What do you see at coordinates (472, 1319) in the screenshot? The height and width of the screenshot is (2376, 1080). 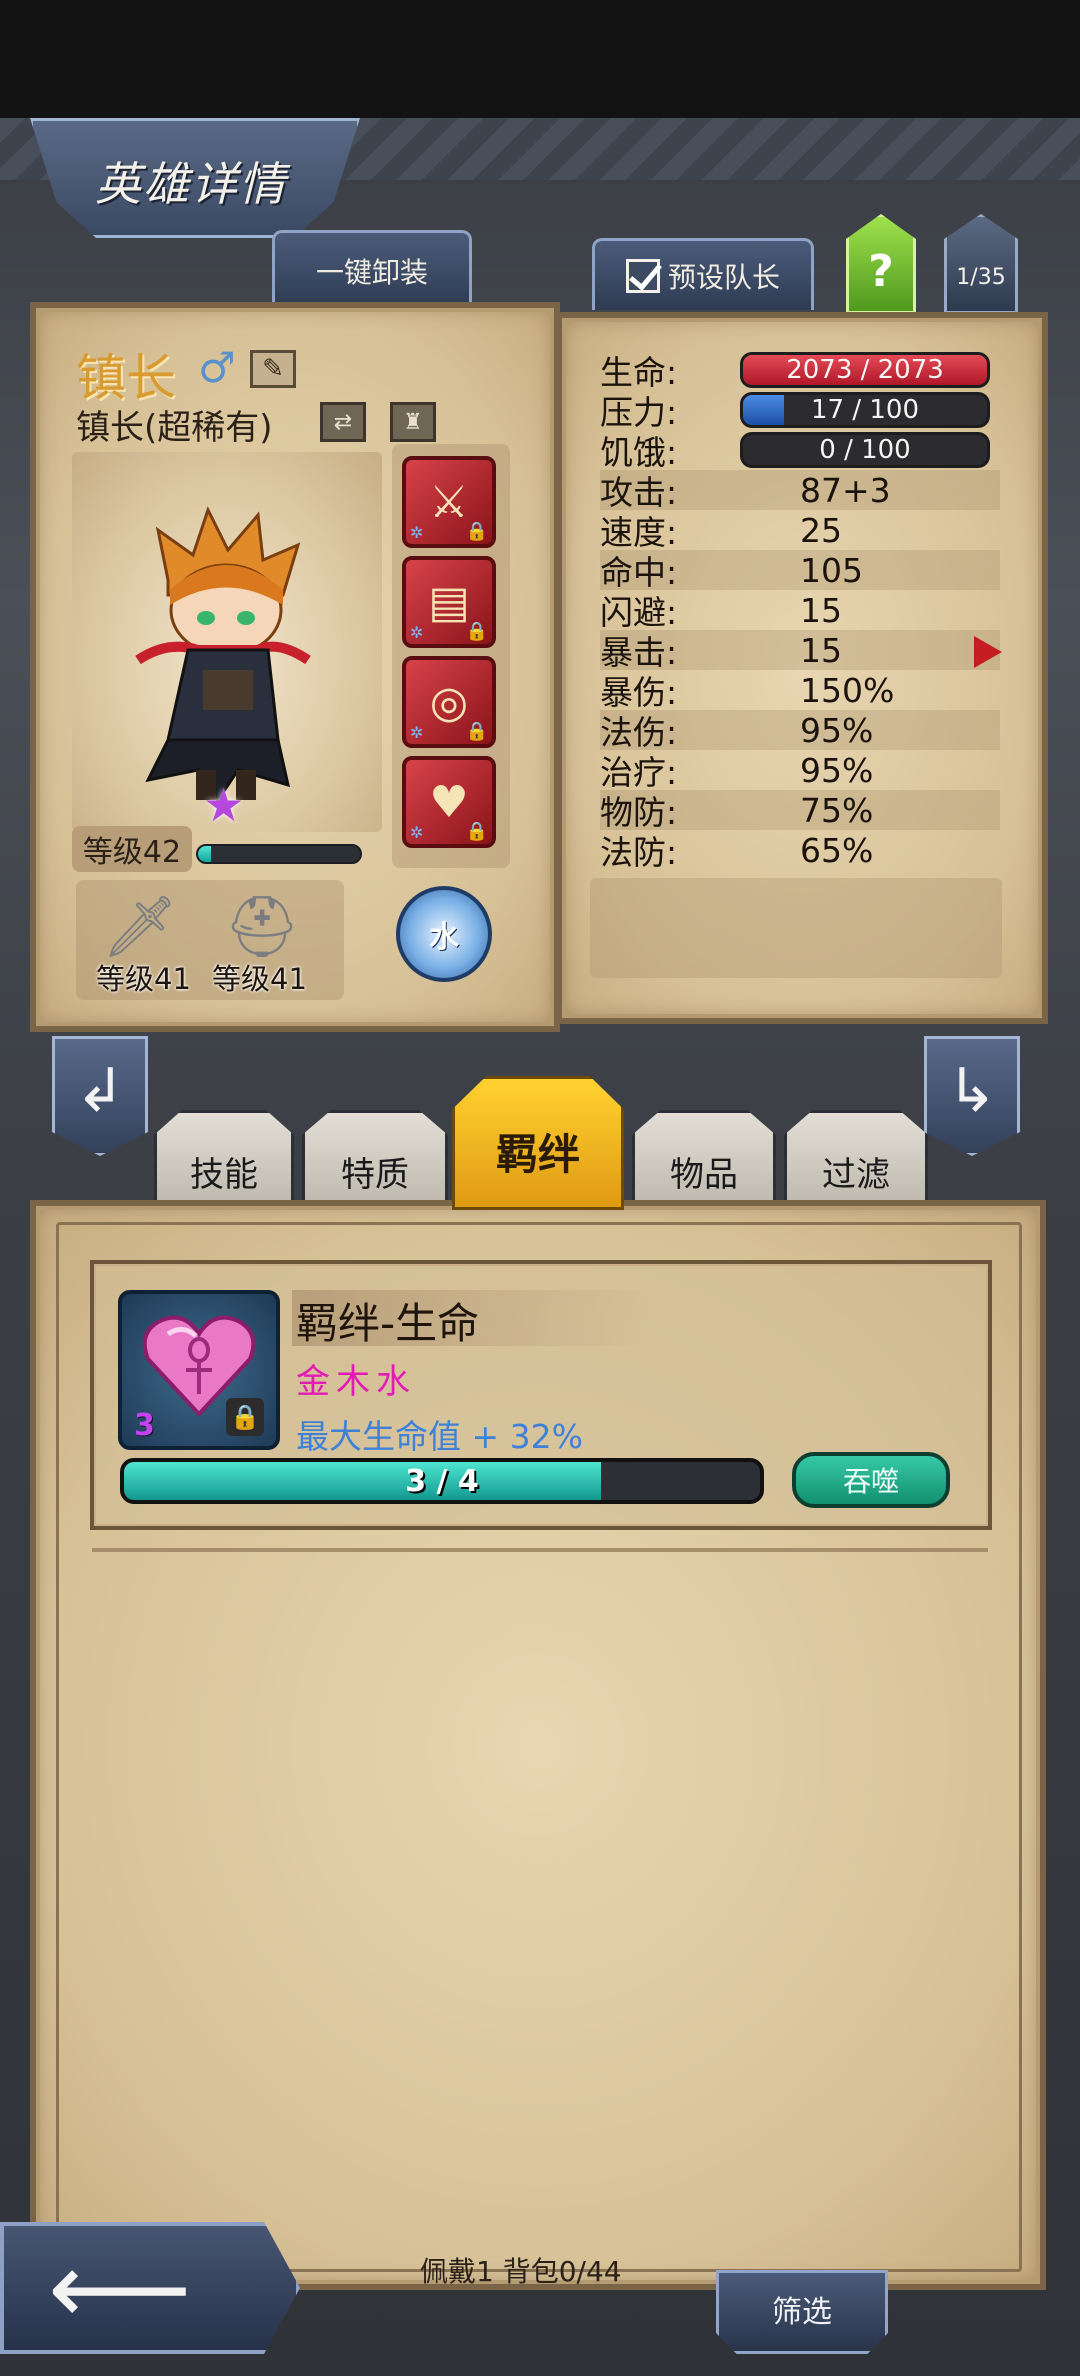 I see `bond-title: 羁绊-生命` at bounding box center [472, 1319].